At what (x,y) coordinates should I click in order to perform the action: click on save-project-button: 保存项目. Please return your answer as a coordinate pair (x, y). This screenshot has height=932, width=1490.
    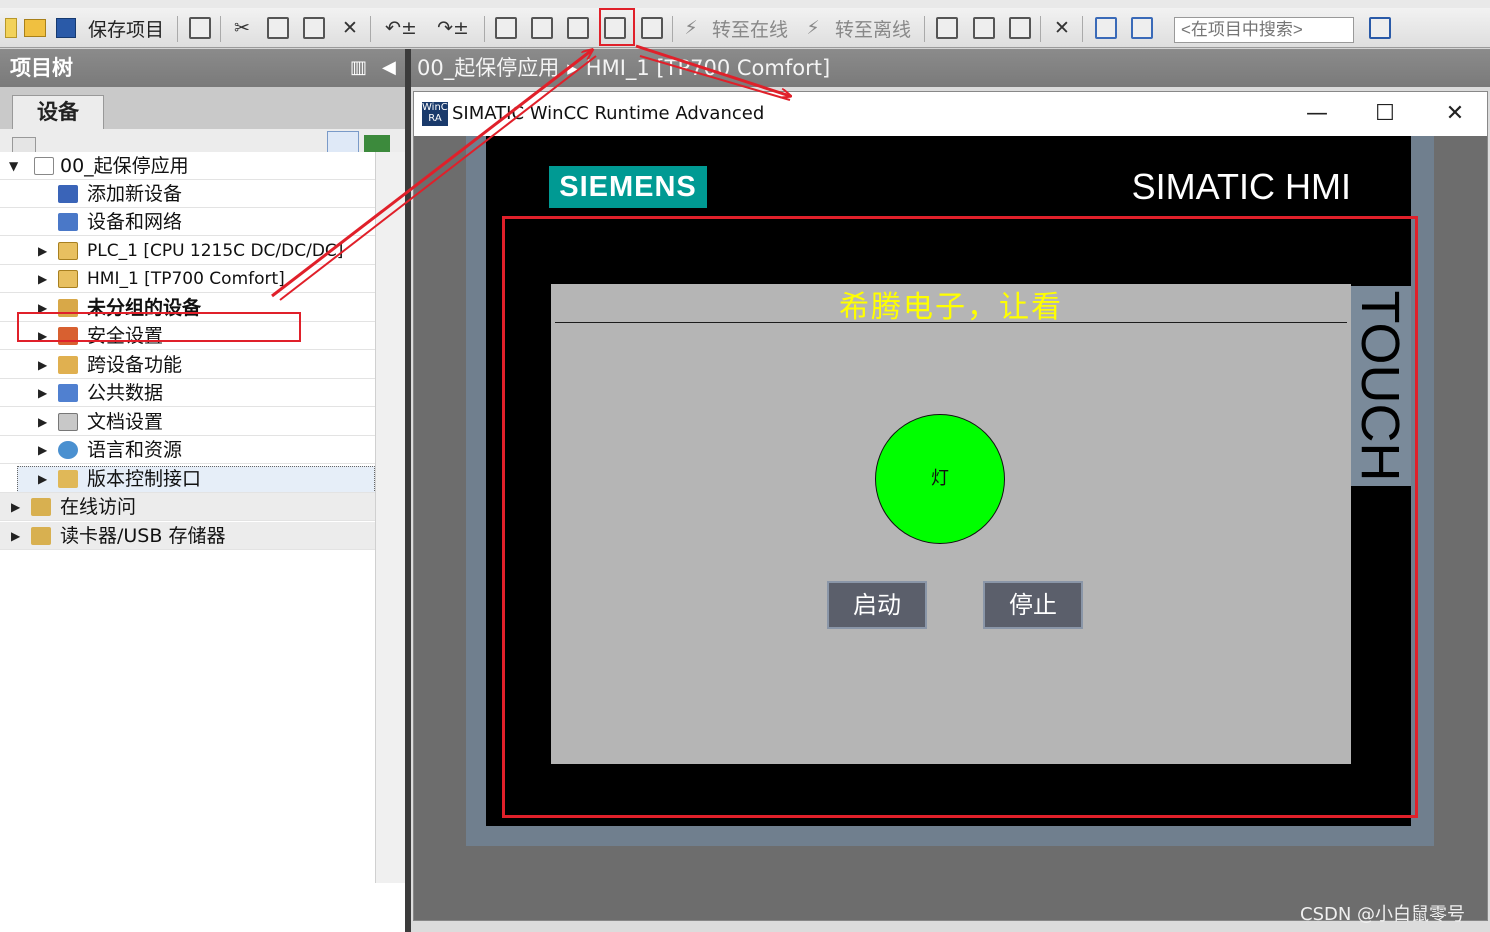
    Looking at the image, I should click on (126, 28).